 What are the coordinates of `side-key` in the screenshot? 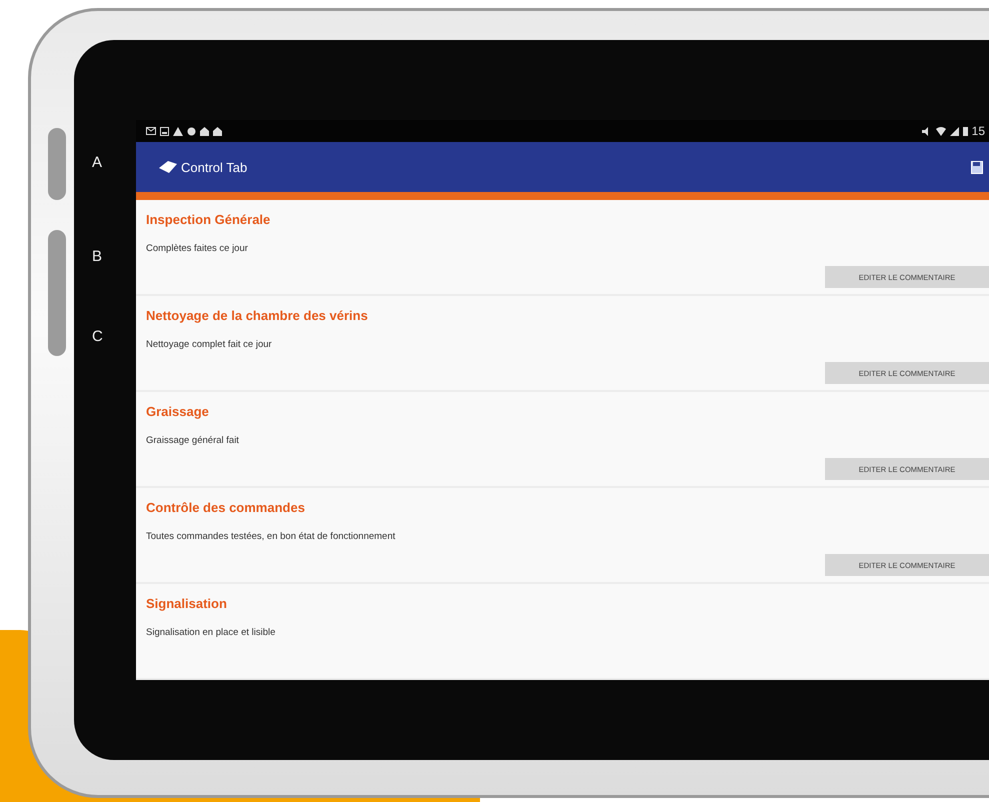 It's located at (57, 164).